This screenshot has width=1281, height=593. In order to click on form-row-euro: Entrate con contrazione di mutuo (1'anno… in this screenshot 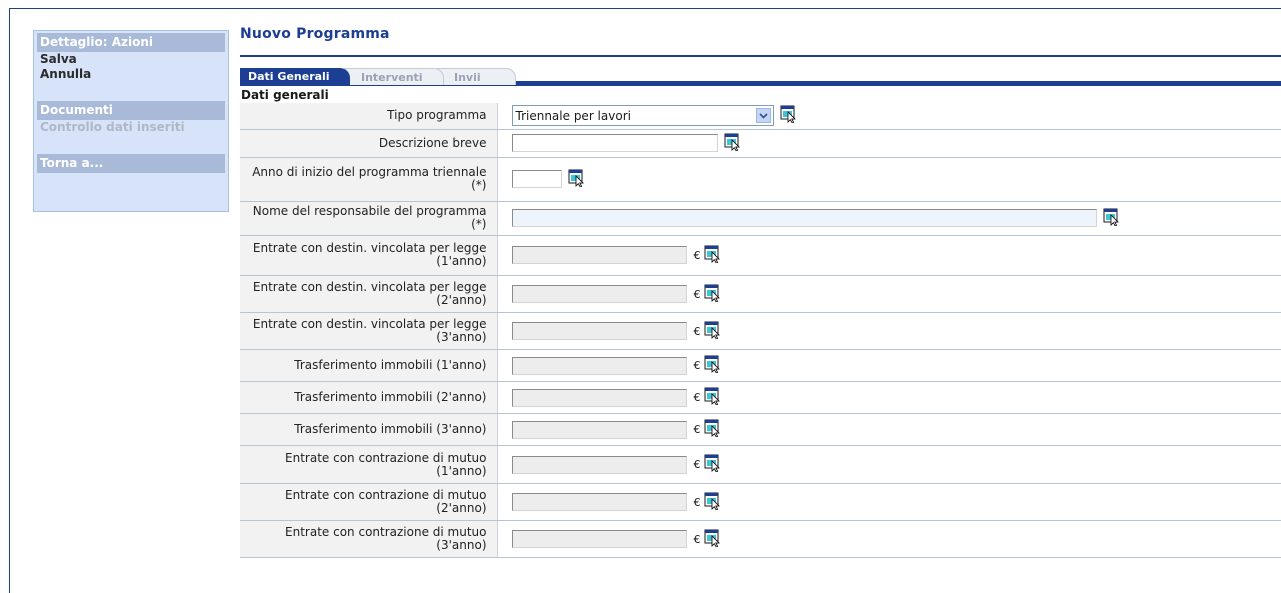, I will do `click(760, 464)`.